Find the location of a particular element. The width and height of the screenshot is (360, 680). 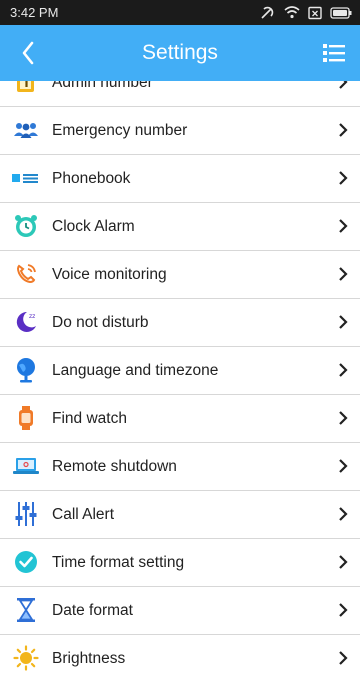

settings-item-language-timezone: Language and timezone is located at coordinates (180, 371).